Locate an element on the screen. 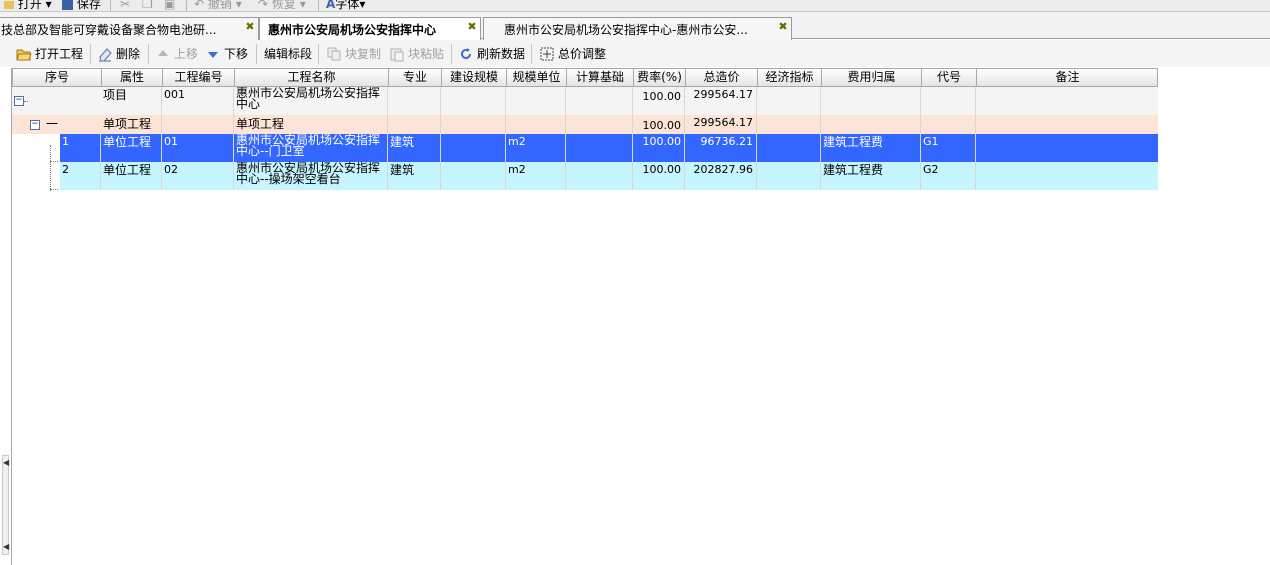  open-menu-button: 打开 ▾ is located at coordinates (28, 5).